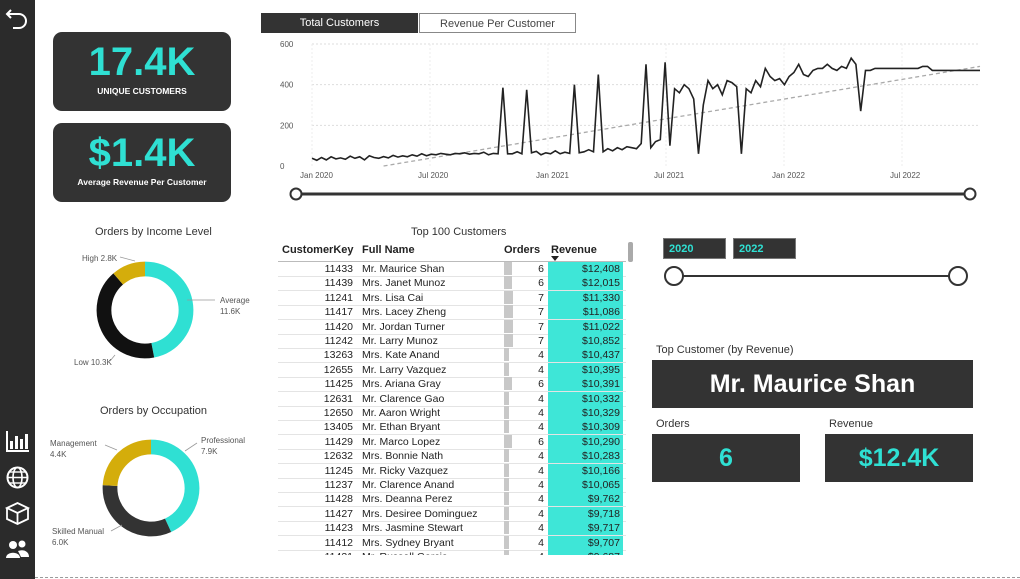 The image size is (1020, 579). I want to click on revenue: $10,290, so click(585, 441).